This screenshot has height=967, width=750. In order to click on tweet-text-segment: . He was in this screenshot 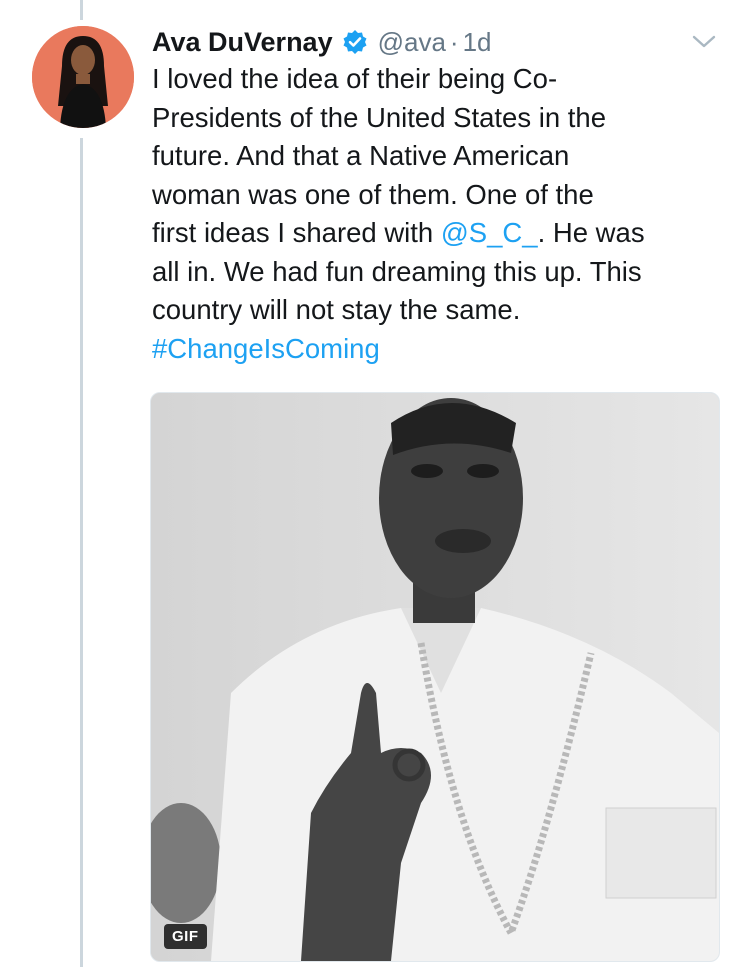, I will do `click(591, 232)`.